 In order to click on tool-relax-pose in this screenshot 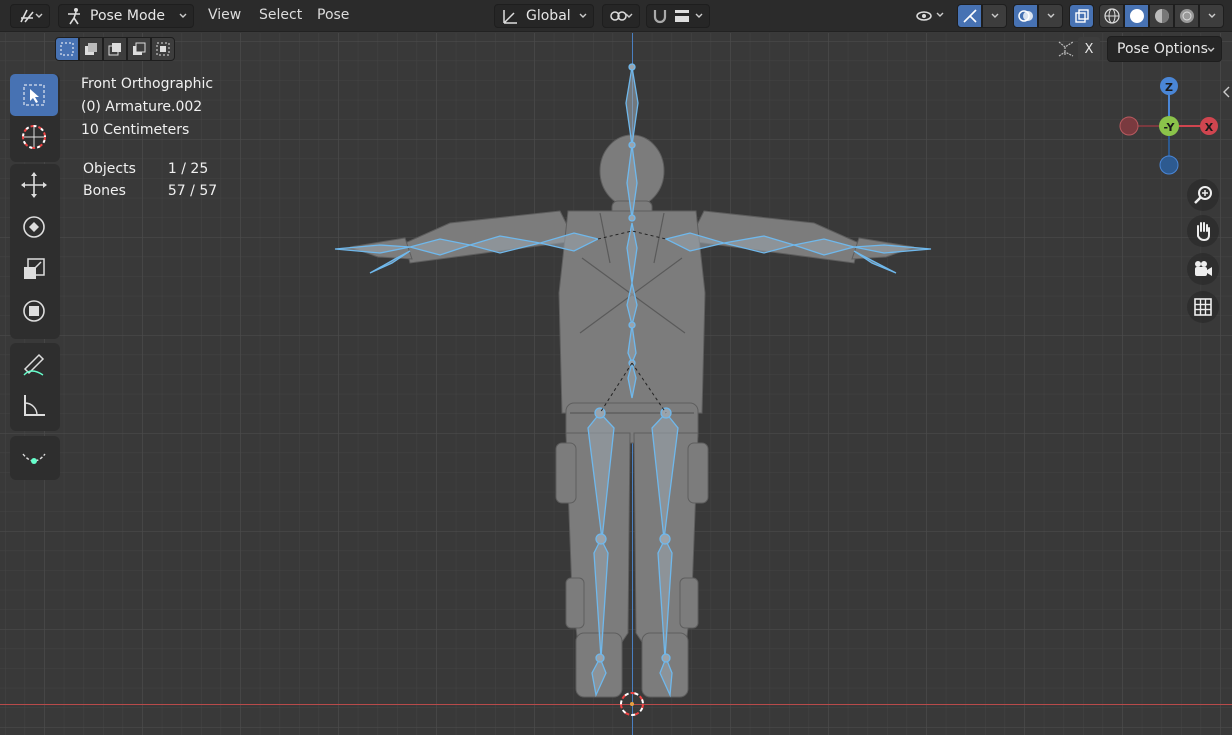, I will do `click(34, 457)`.